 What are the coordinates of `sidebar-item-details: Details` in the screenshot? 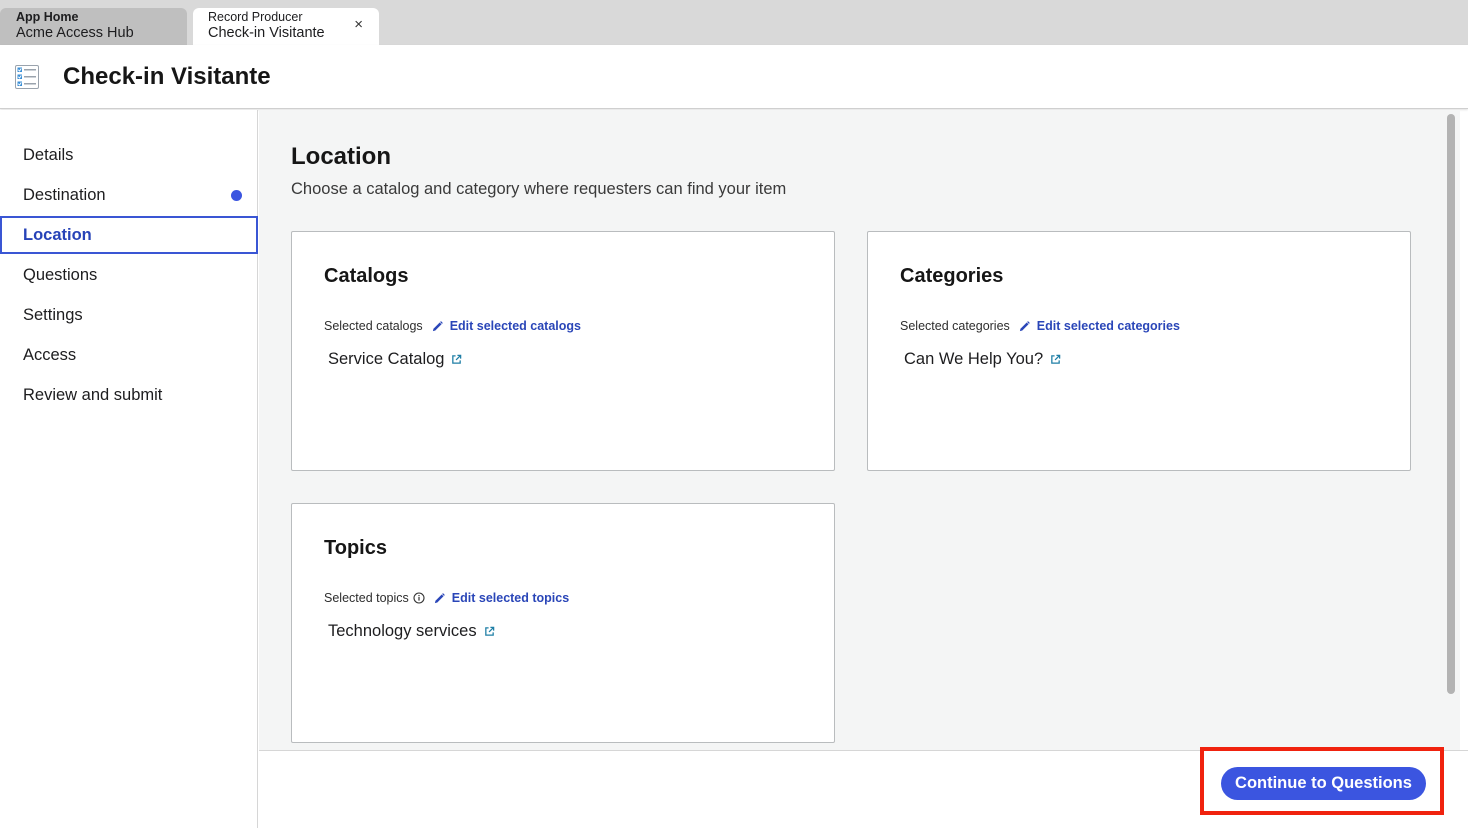 It's located at (129, 155).